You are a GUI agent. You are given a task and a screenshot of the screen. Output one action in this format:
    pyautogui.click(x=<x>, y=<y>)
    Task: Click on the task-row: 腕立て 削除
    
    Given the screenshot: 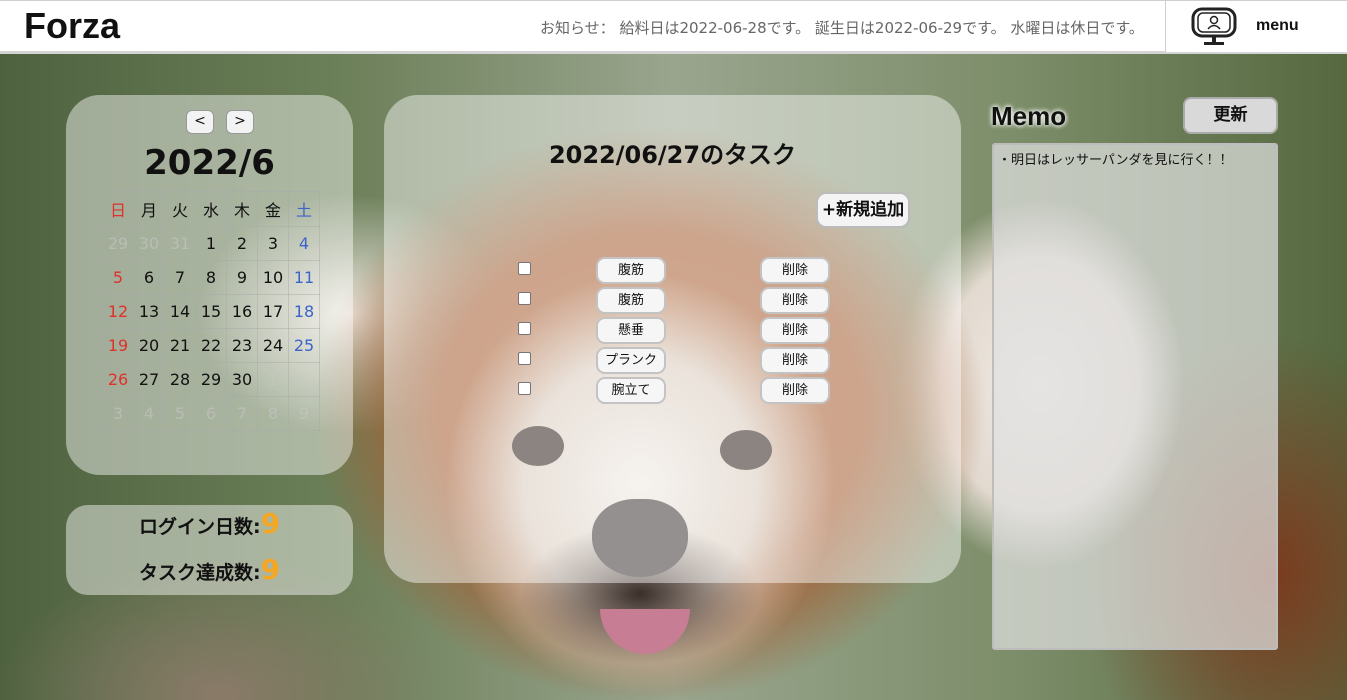 What is the action you would take?
    pyautogui.click(x=672, y=392)
    